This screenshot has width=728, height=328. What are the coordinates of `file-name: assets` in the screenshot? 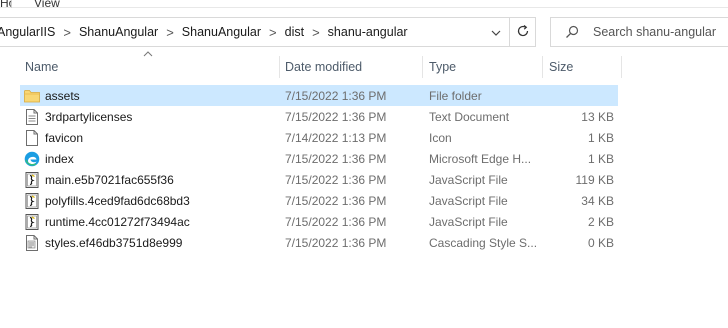 It's located at (62, 95).